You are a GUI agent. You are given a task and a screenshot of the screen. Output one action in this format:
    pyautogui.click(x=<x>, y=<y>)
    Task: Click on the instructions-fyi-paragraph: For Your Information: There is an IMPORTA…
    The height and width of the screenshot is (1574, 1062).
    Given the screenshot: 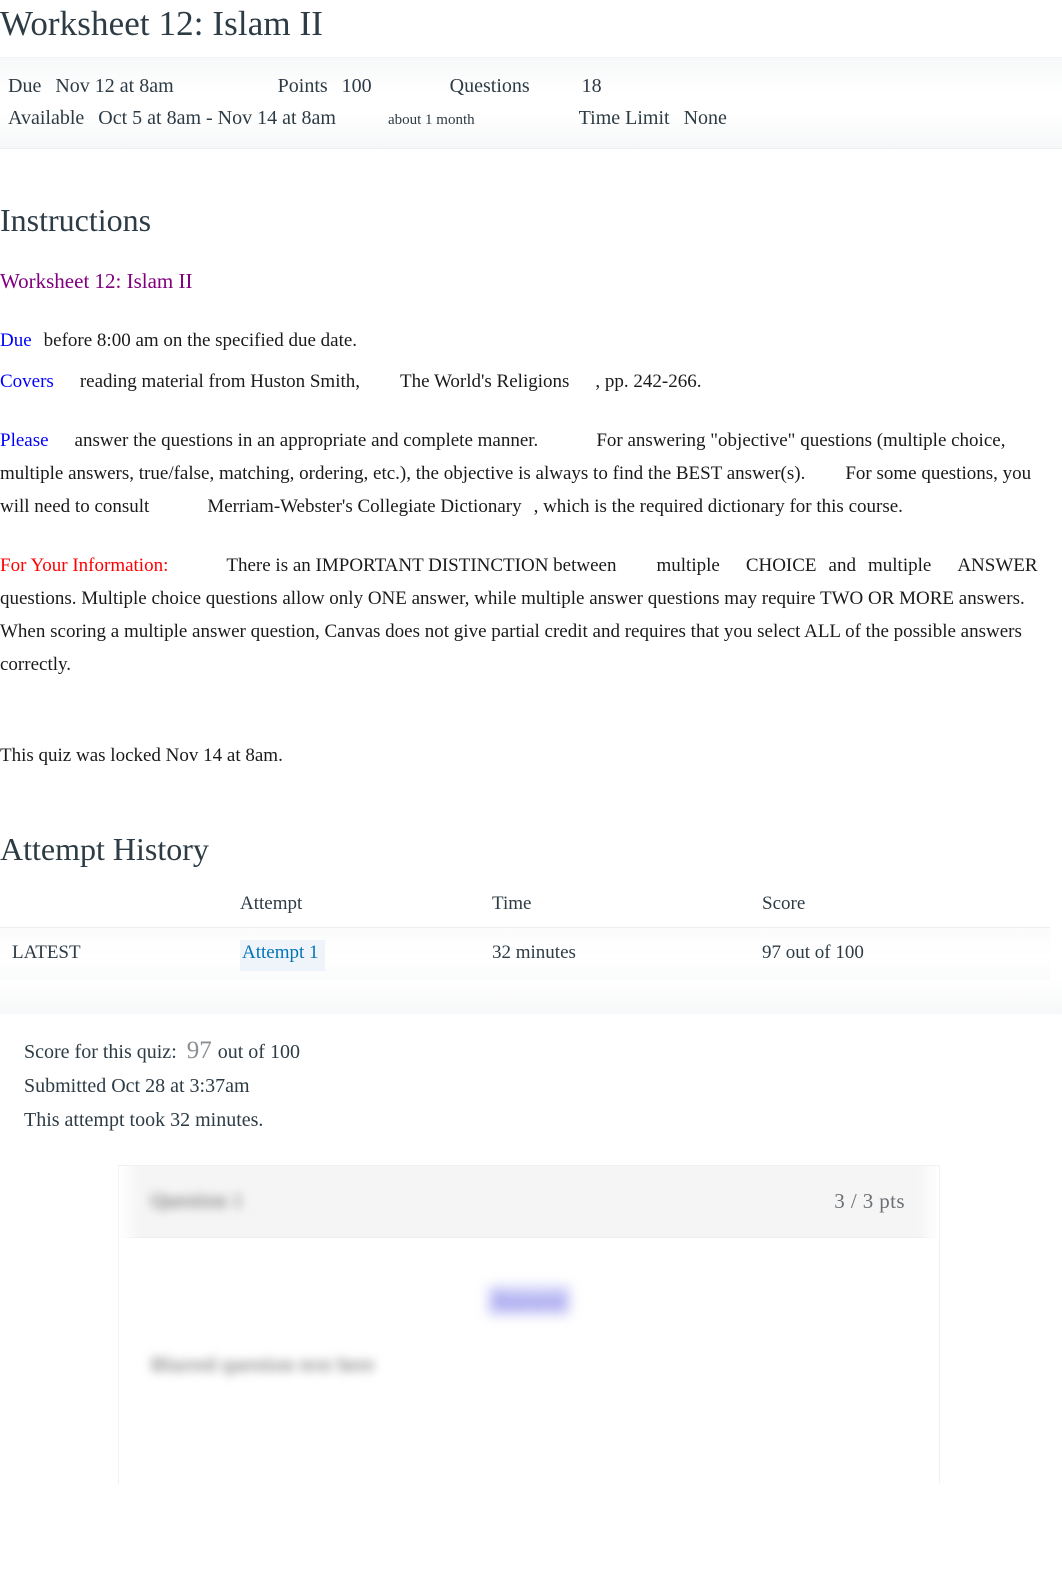 What is the action you would take?
    pyautogui.click(x=531, y=615)
    